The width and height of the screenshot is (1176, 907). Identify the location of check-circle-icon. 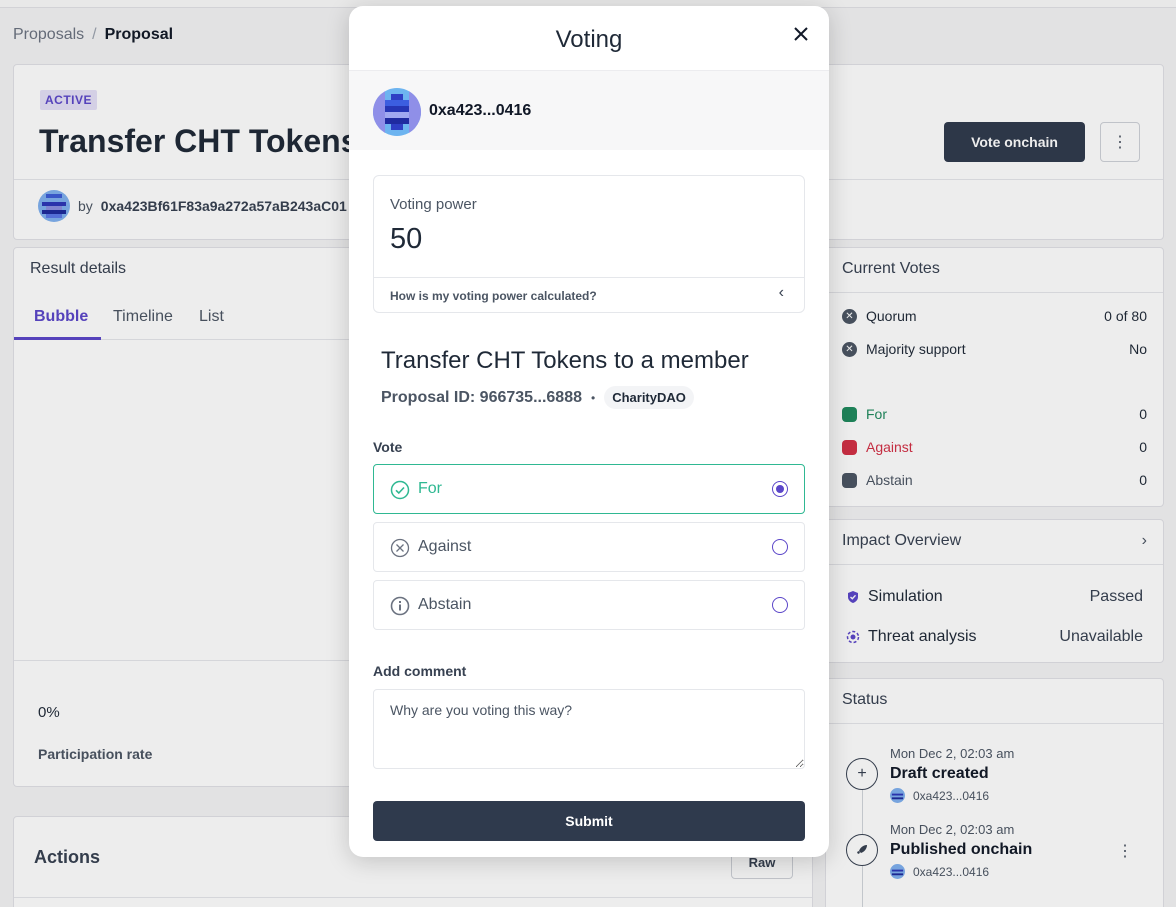
(400, 490).